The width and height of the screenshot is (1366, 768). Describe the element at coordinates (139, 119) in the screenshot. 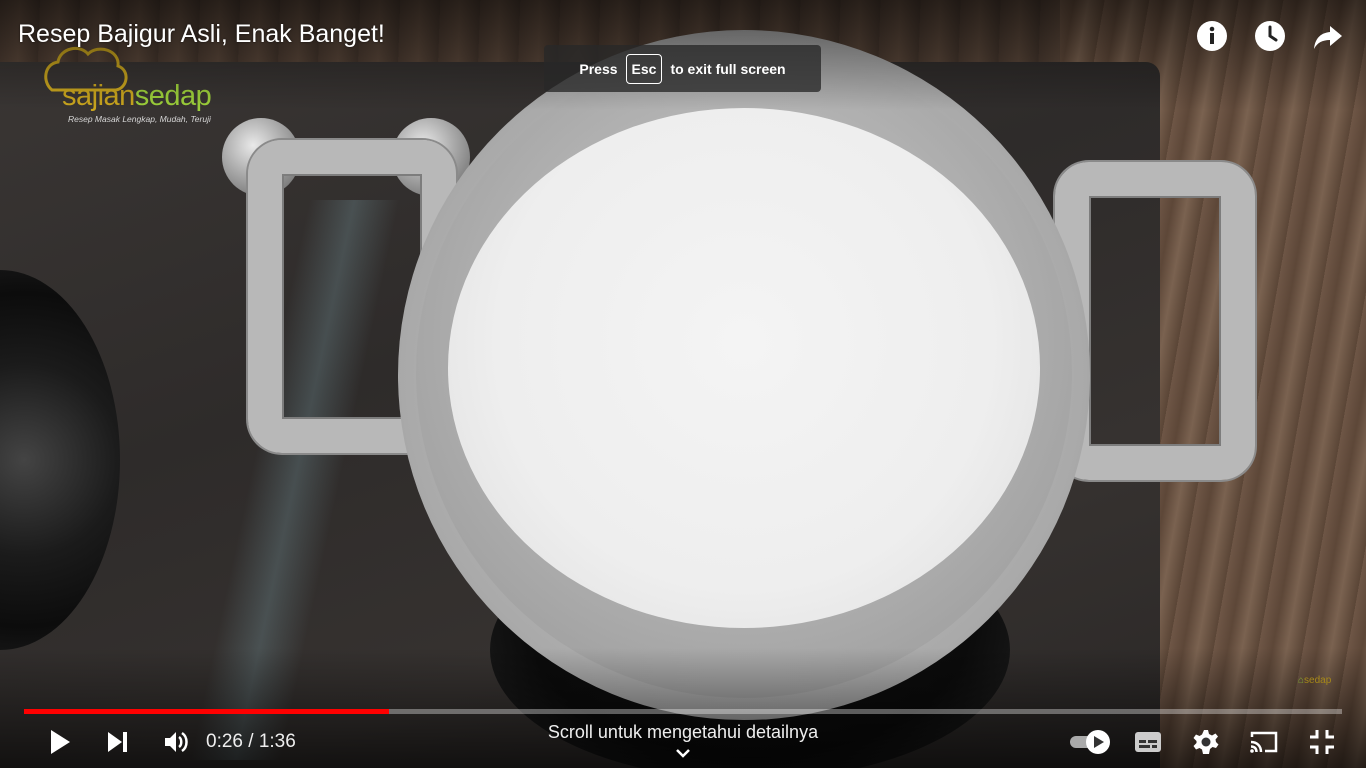

I see `brand-tagline: Resep Masak Lengkap, Mudah, Teruji` at that location.